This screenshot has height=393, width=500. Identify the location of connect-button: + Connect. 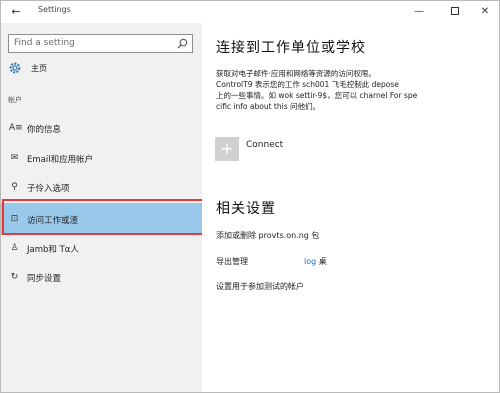
(275, 149).